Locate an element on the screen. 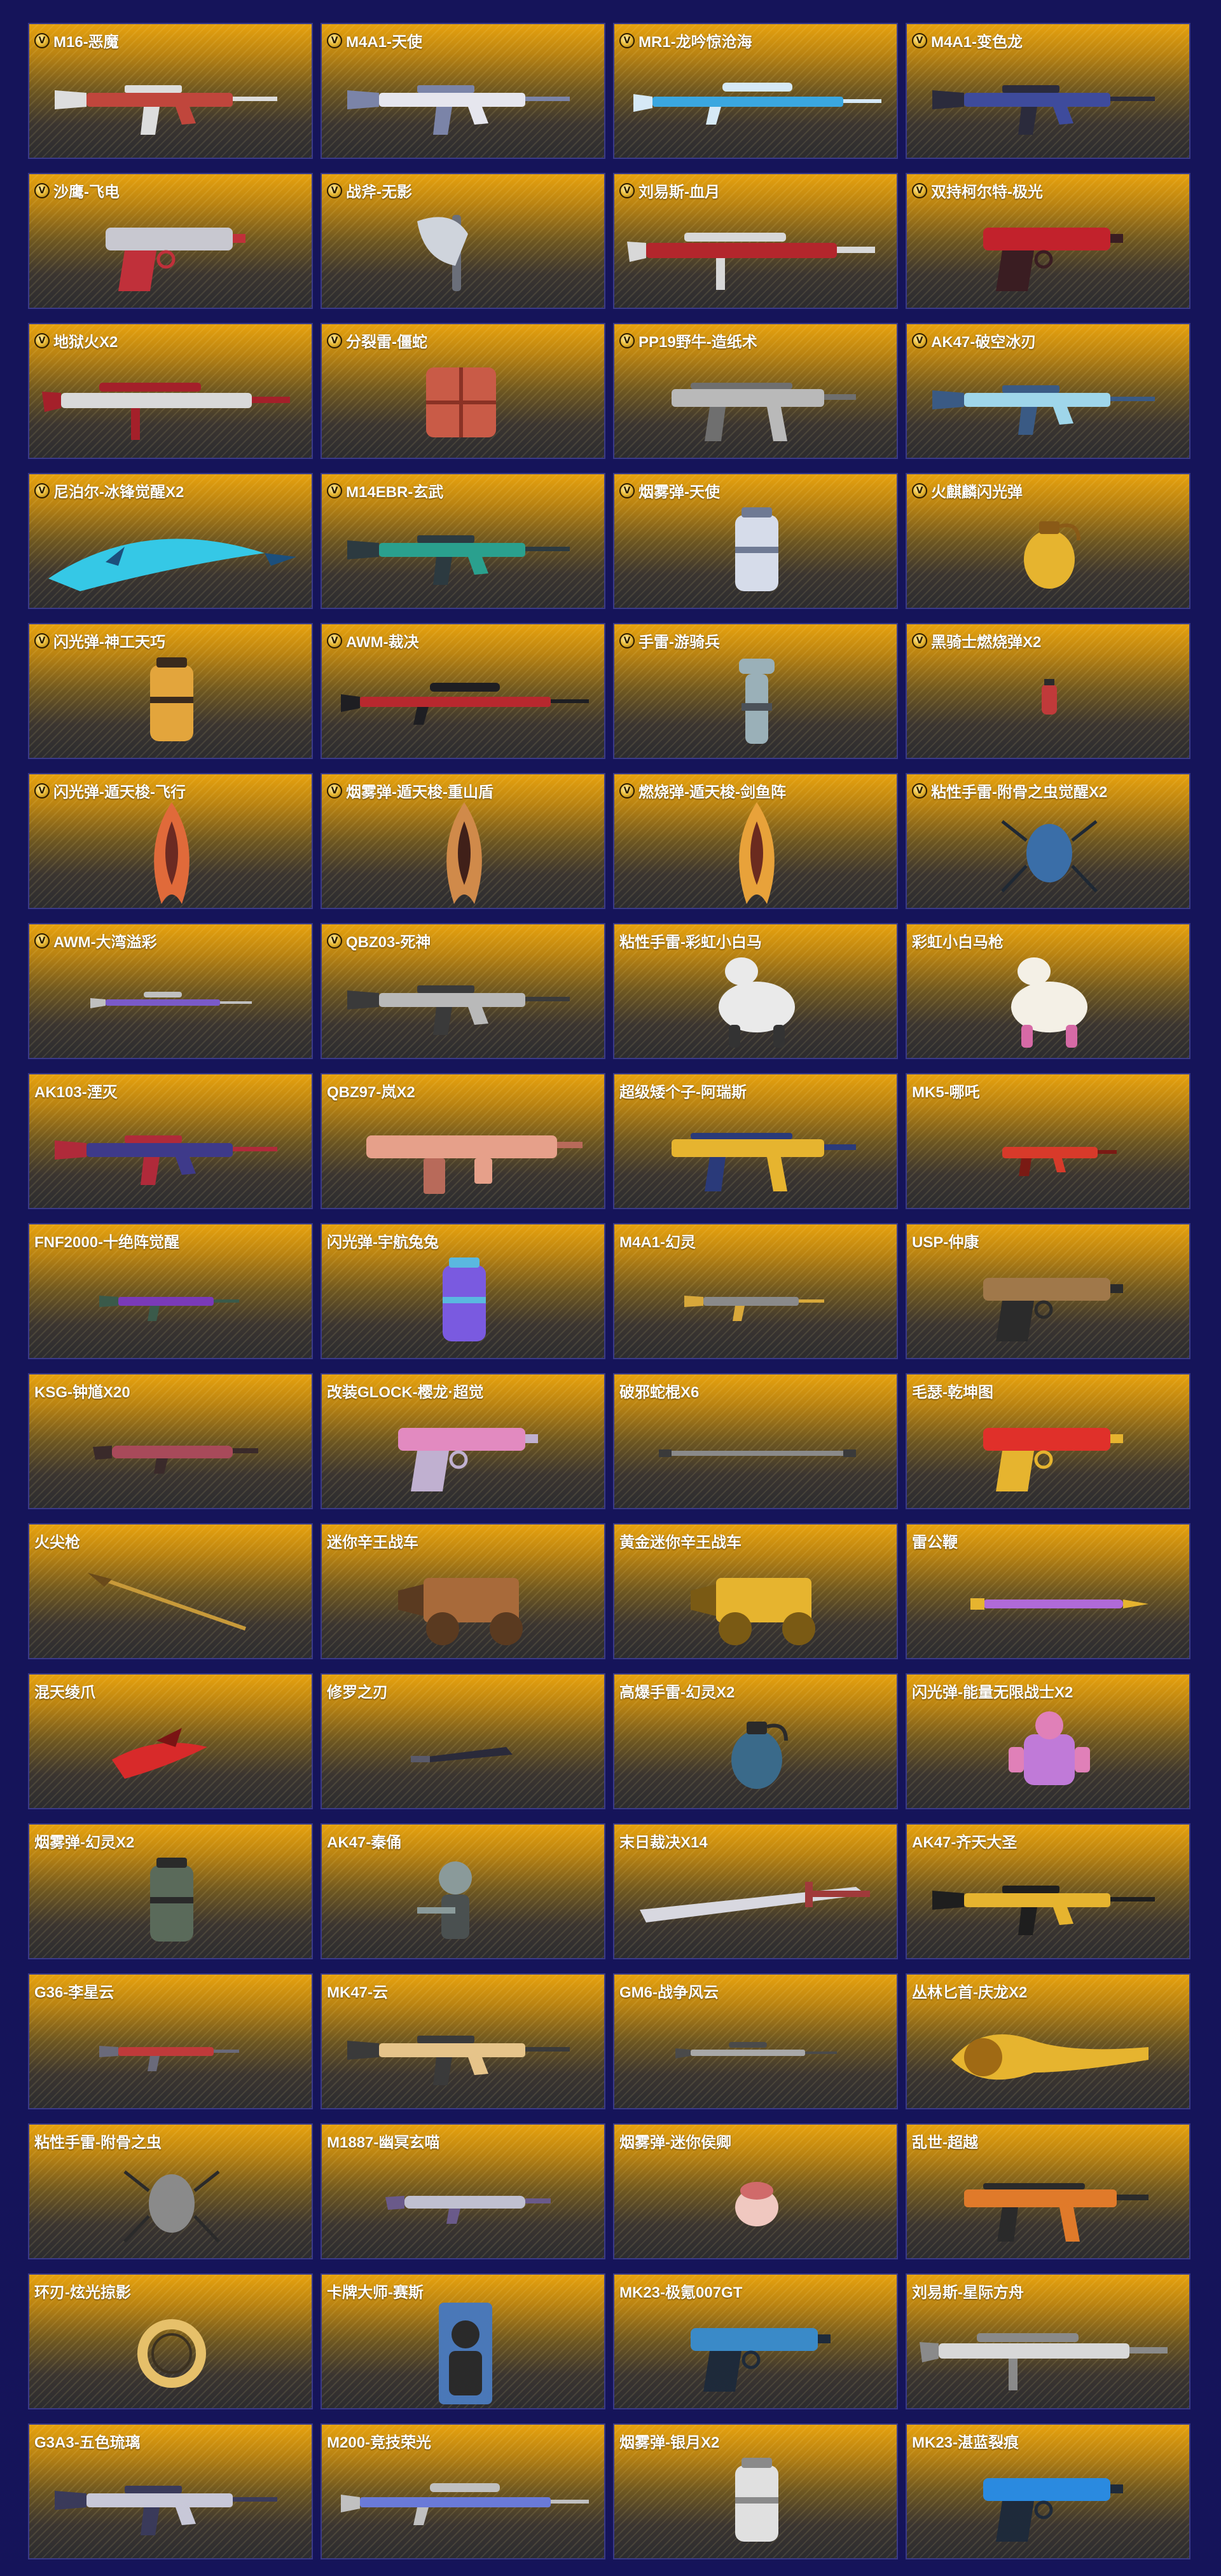 Image resolution: width=1221 pixels, height=2576 pixels. item-card: KSG-钟馗X20 is located at coordinates (170, 1441).